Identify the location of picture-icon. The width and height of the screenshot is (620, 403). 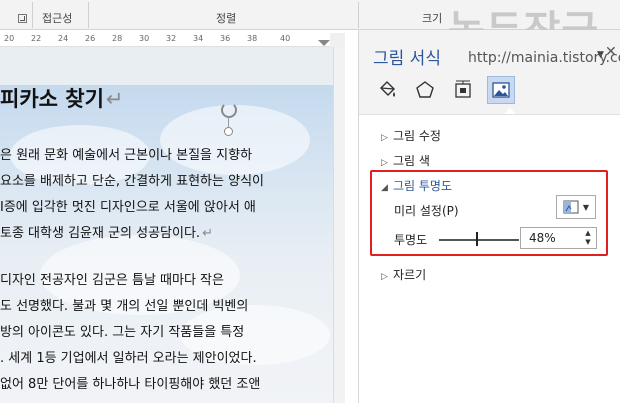
(501, 90).